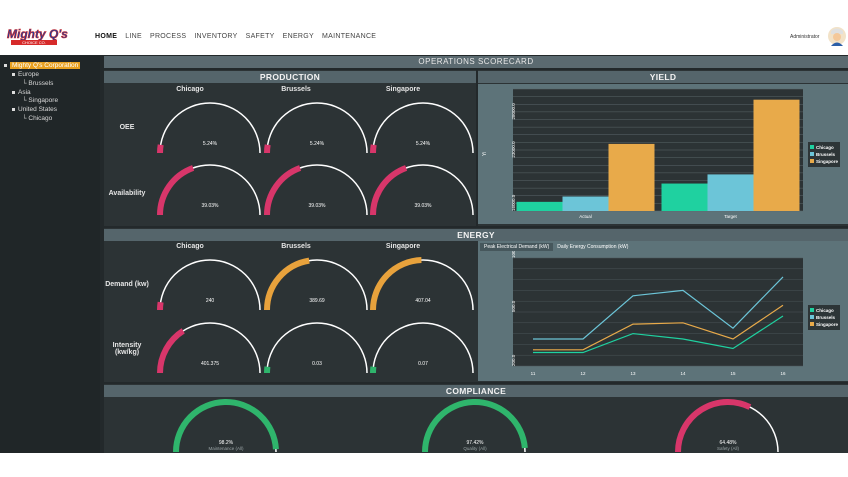 This screenshot has width=848, height=477. What do you see at coordinates (190, 89) in the screenshot?
I see `production-col-chicago: Chicago` at bounding box center [190, 89].